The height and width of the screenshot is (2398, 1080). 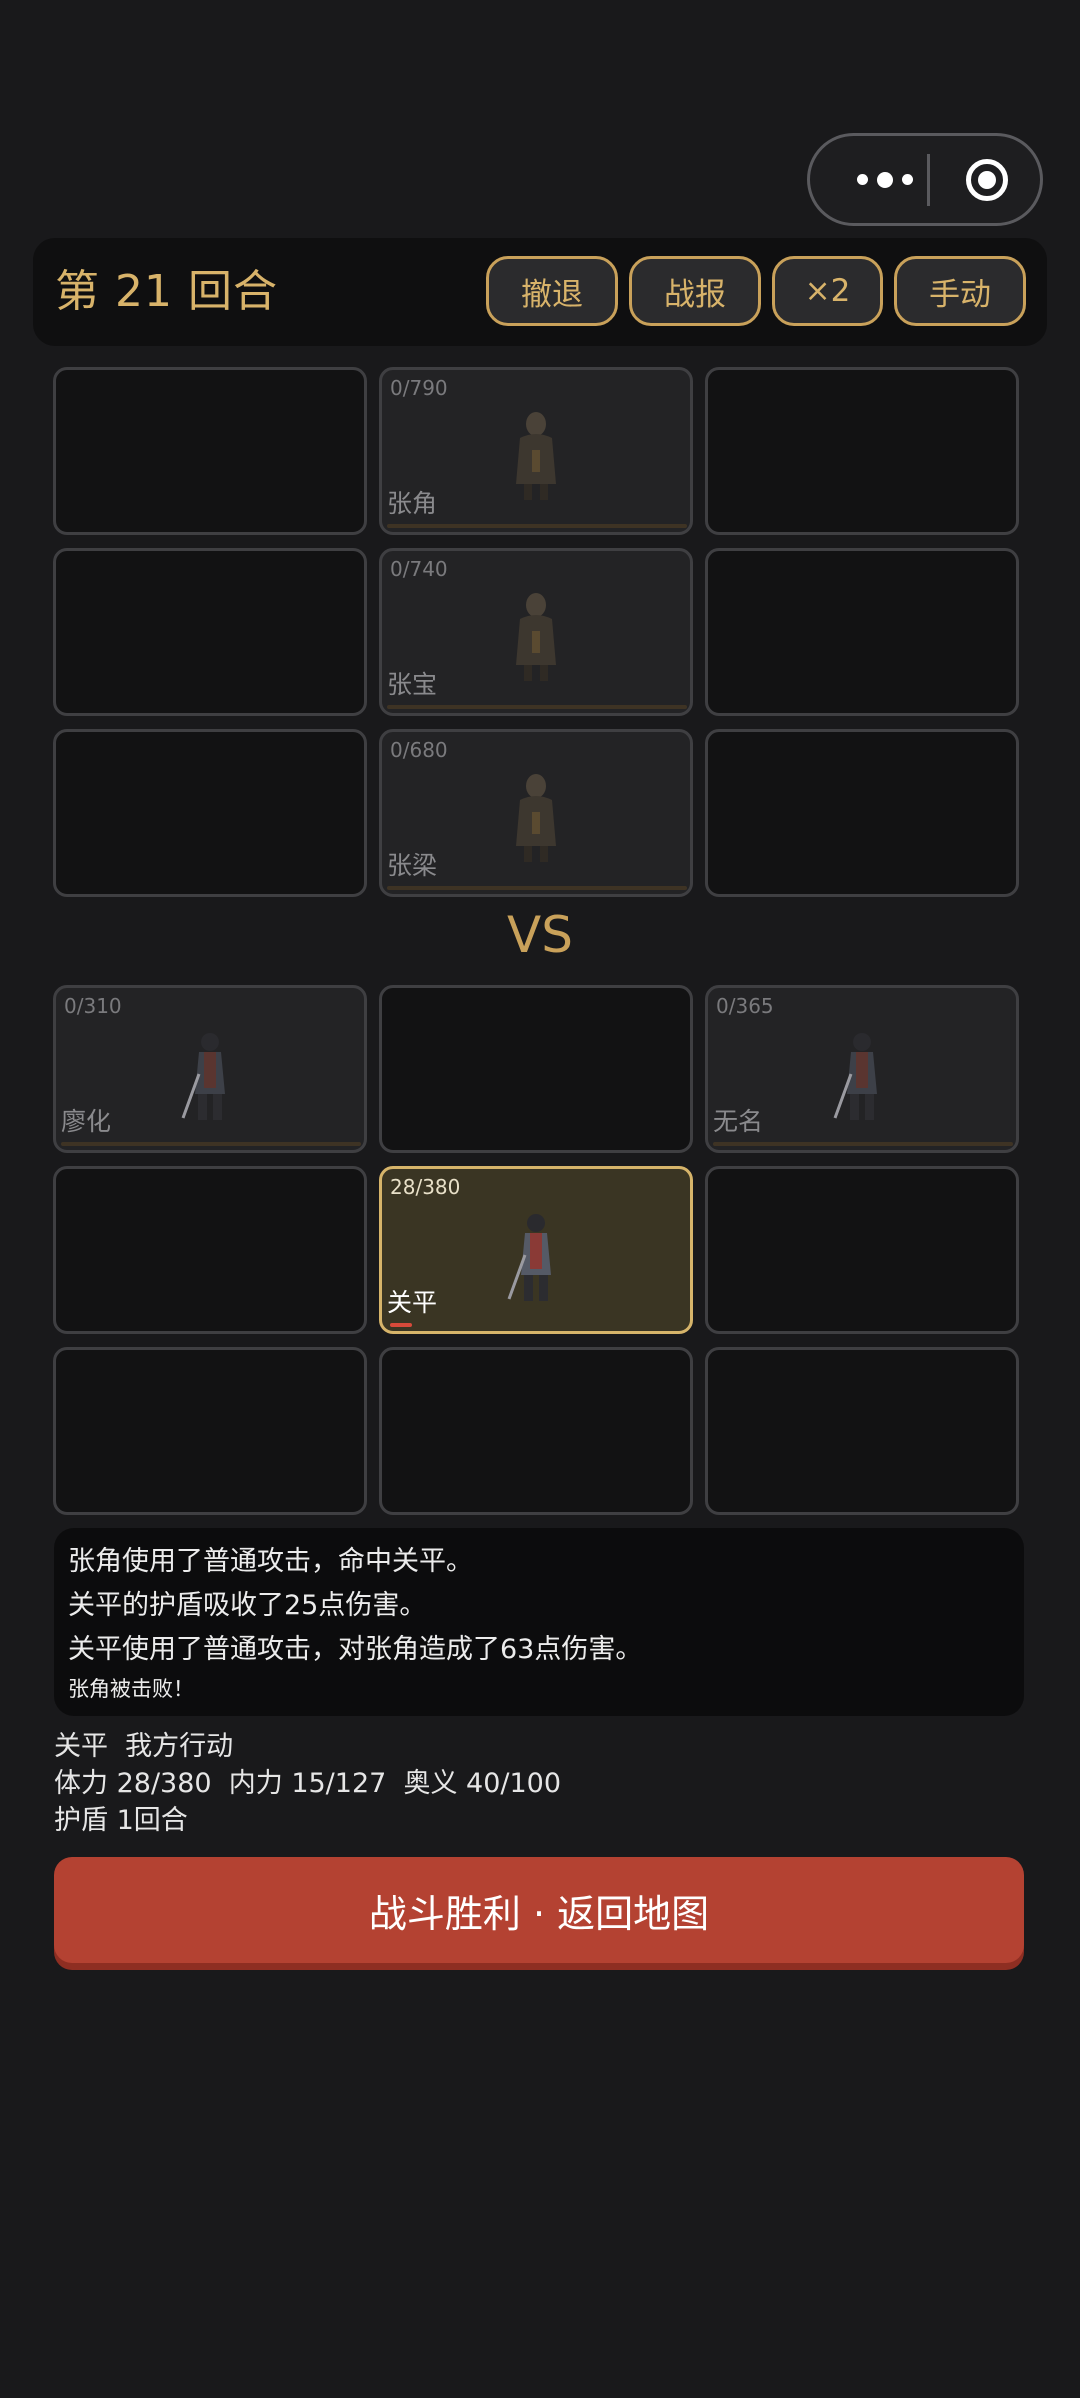 I want to click on retreat-button: 撤退, so click(x=552, y=291).